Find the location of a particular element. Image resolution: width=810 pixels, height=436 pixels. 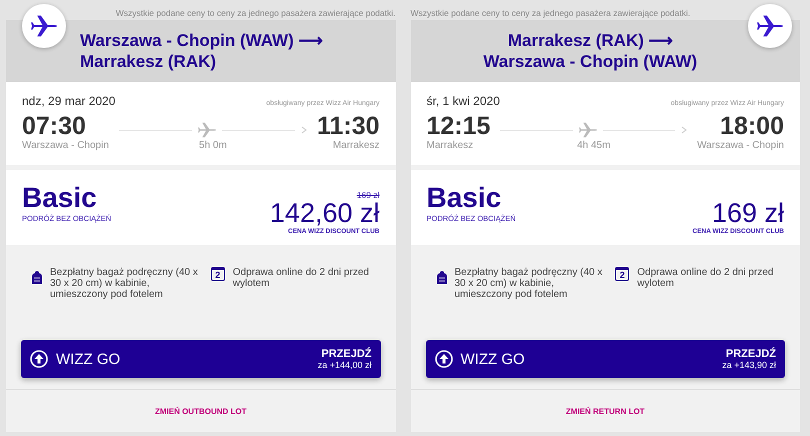

flight-duration: 5h 0m is located at coordinates (213, 145).